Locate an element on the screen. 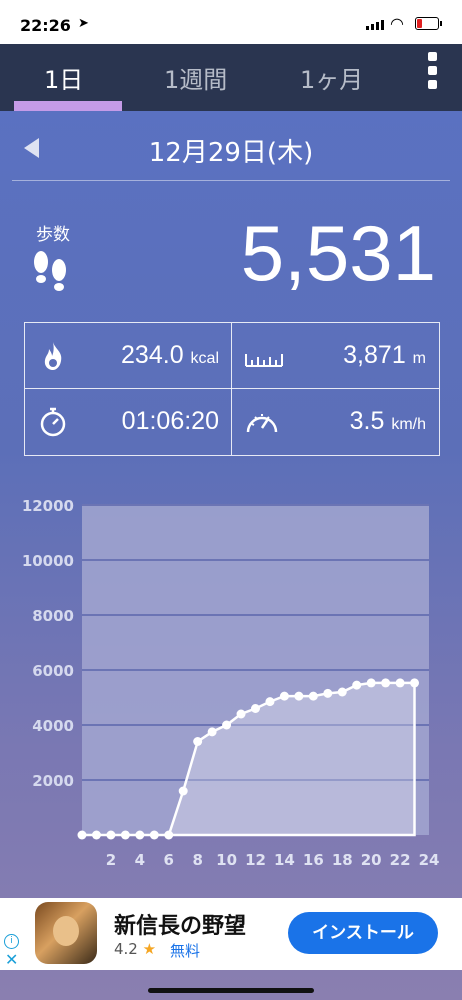 The height and width of the screenshot is (1000, 462). stats-grid: 234.0 kcal 3,871 m 01:06:20 3.5 km/h is located at coordinates (232, 389).